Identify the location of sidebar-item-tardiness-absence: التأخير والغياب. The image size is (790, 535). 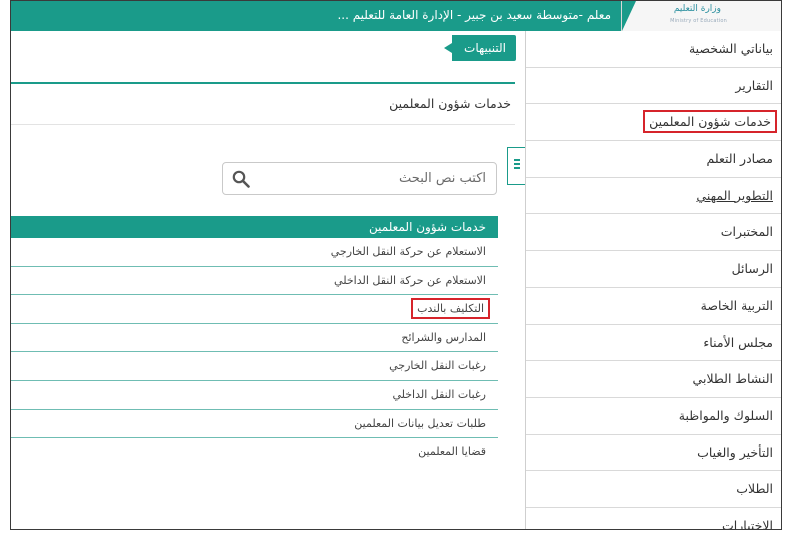
(653, 453).